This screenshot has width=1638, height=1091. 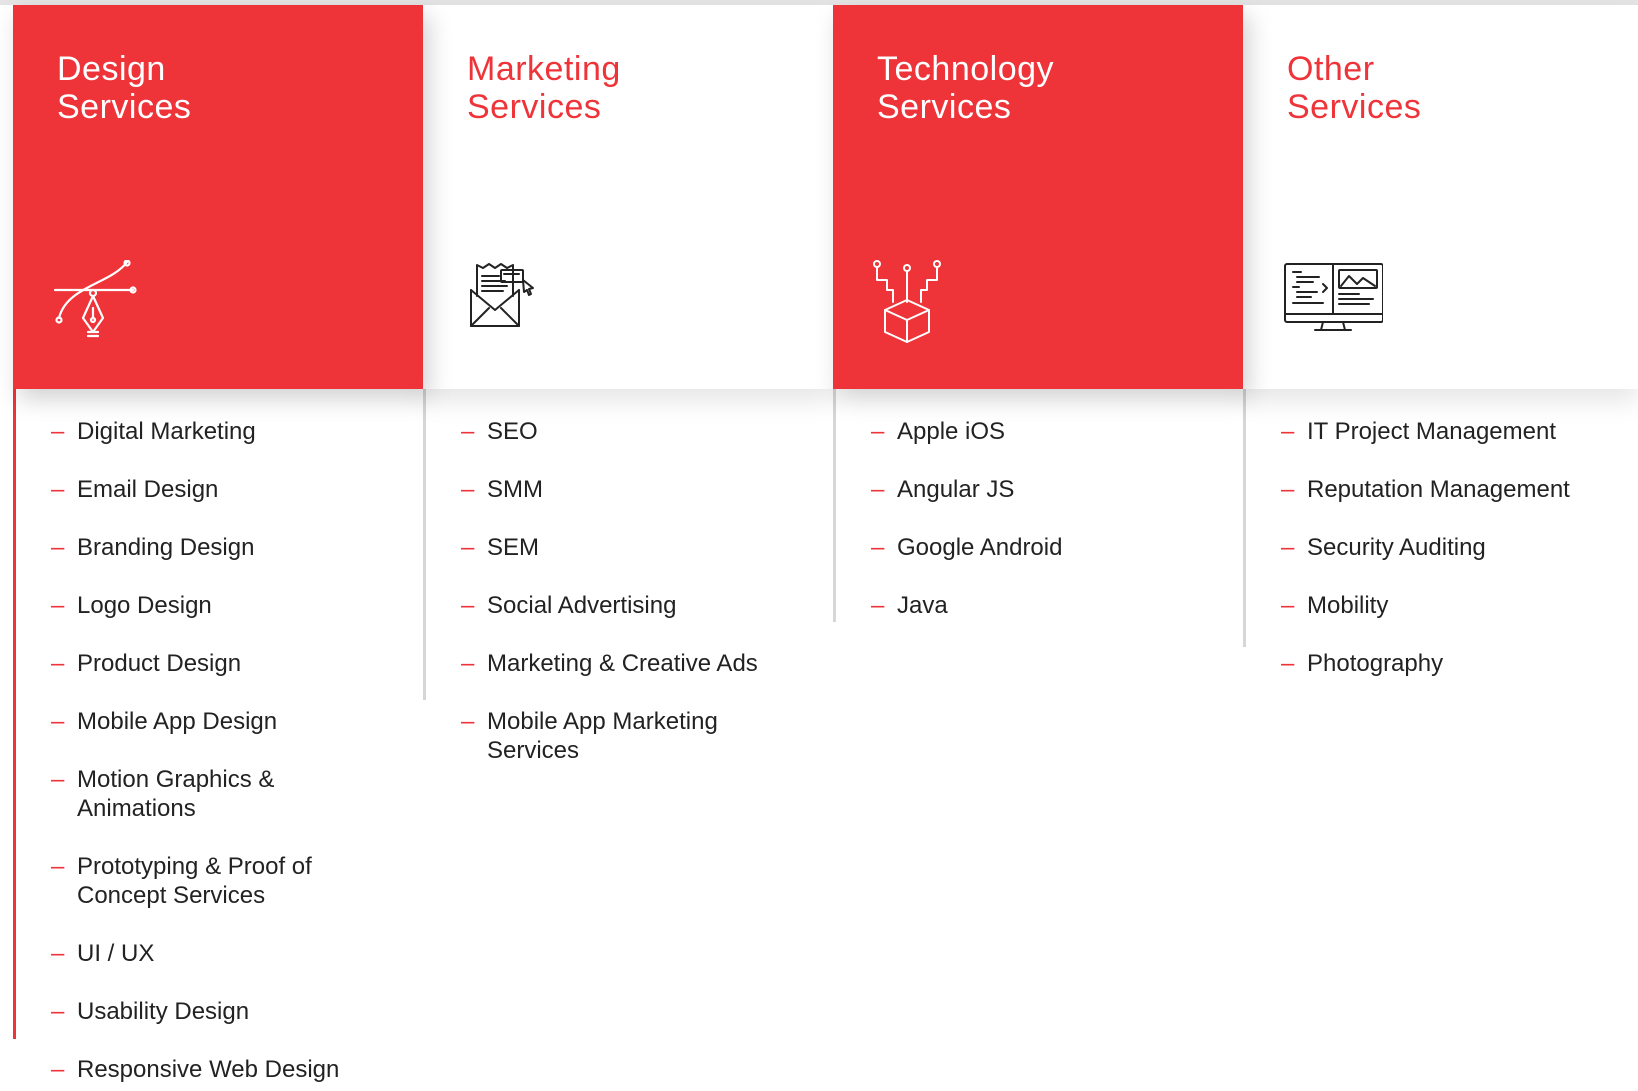 I want to click on list-item: – Angular JS, so click(x=1034, y=489).